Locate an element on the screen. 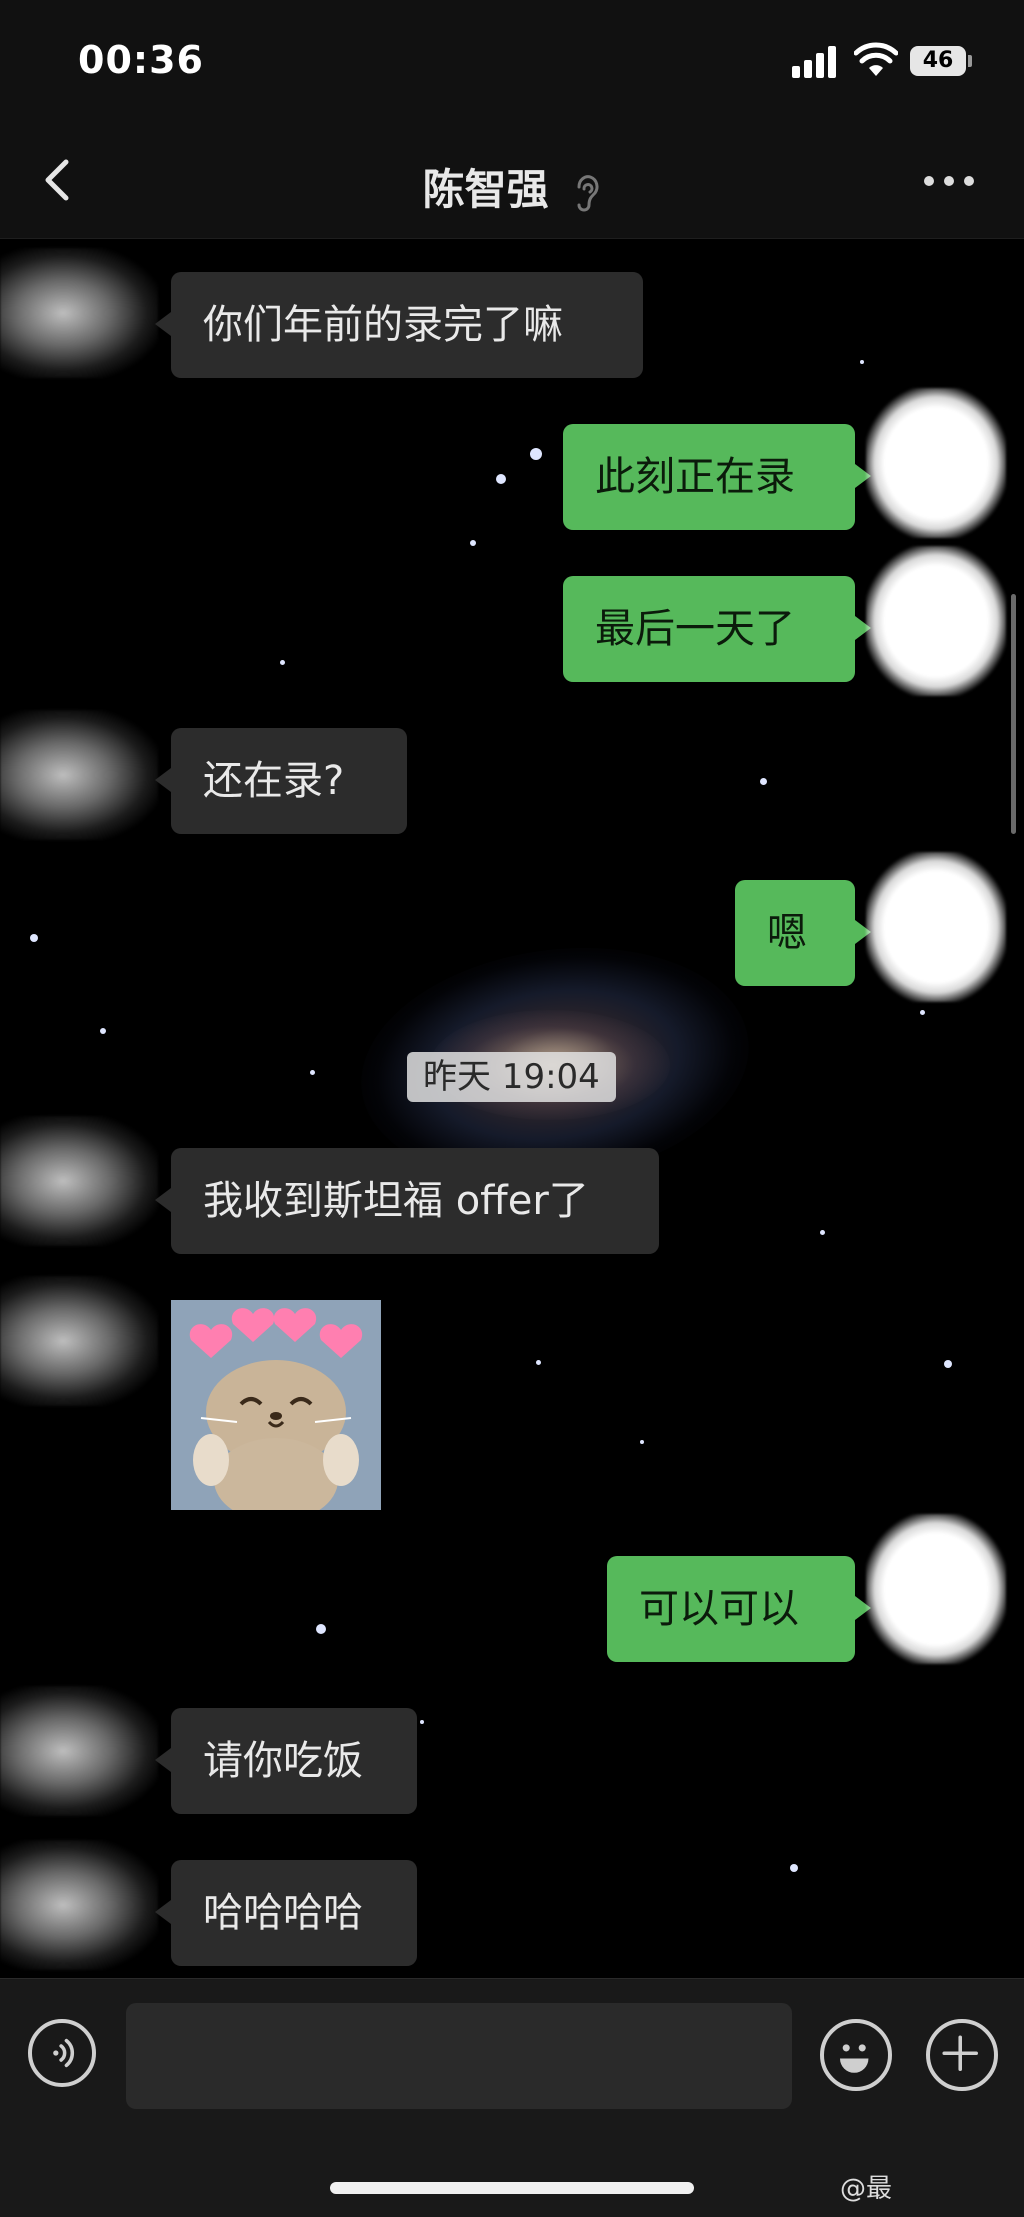 Image resolution: width=1024 pixels, height=2217 pixels. chat-title-wrap: 陈智强 is located at coordinates (512, 186).